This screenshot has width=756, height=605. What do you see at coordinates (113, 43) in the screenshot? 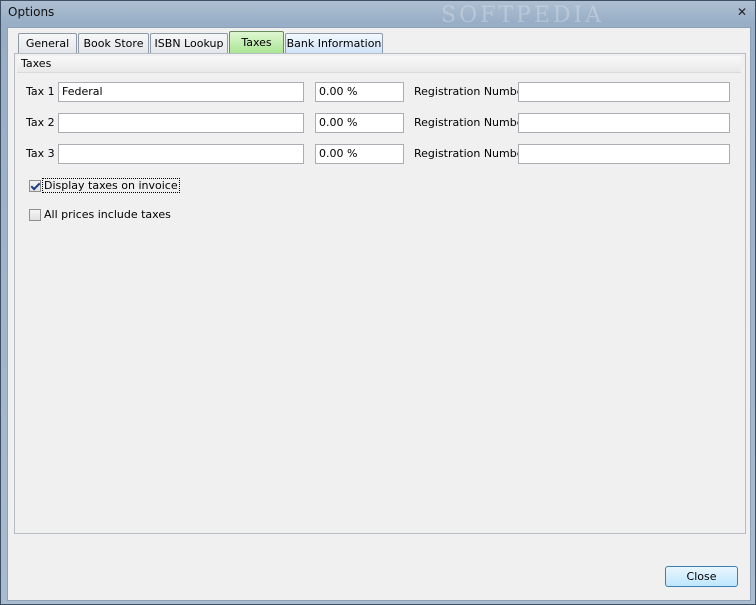
I see `tab-book-store: Book Store` at bounding box center [113, 43].